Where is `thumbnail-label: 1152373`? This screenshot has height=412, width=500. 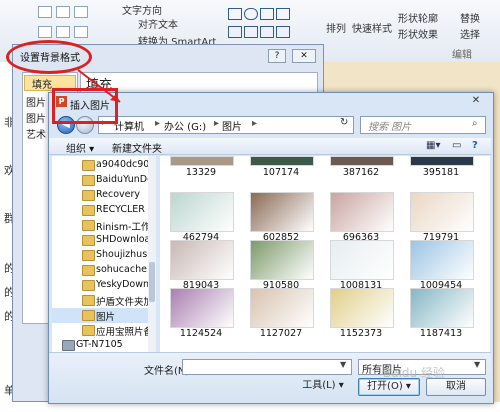 thumbnail-label: 1152373 is located at coordinates (361, 333).